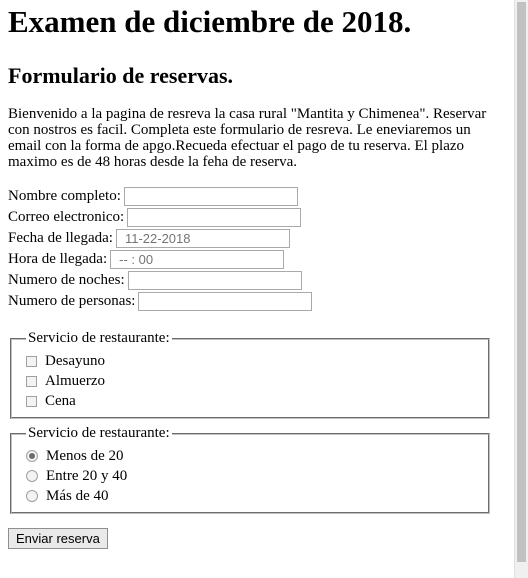  What do you see at coordinates (202, 238) in the screenshot?
I see `arrival-date-input: 11-22-2018` at bounding box center [202, 238].